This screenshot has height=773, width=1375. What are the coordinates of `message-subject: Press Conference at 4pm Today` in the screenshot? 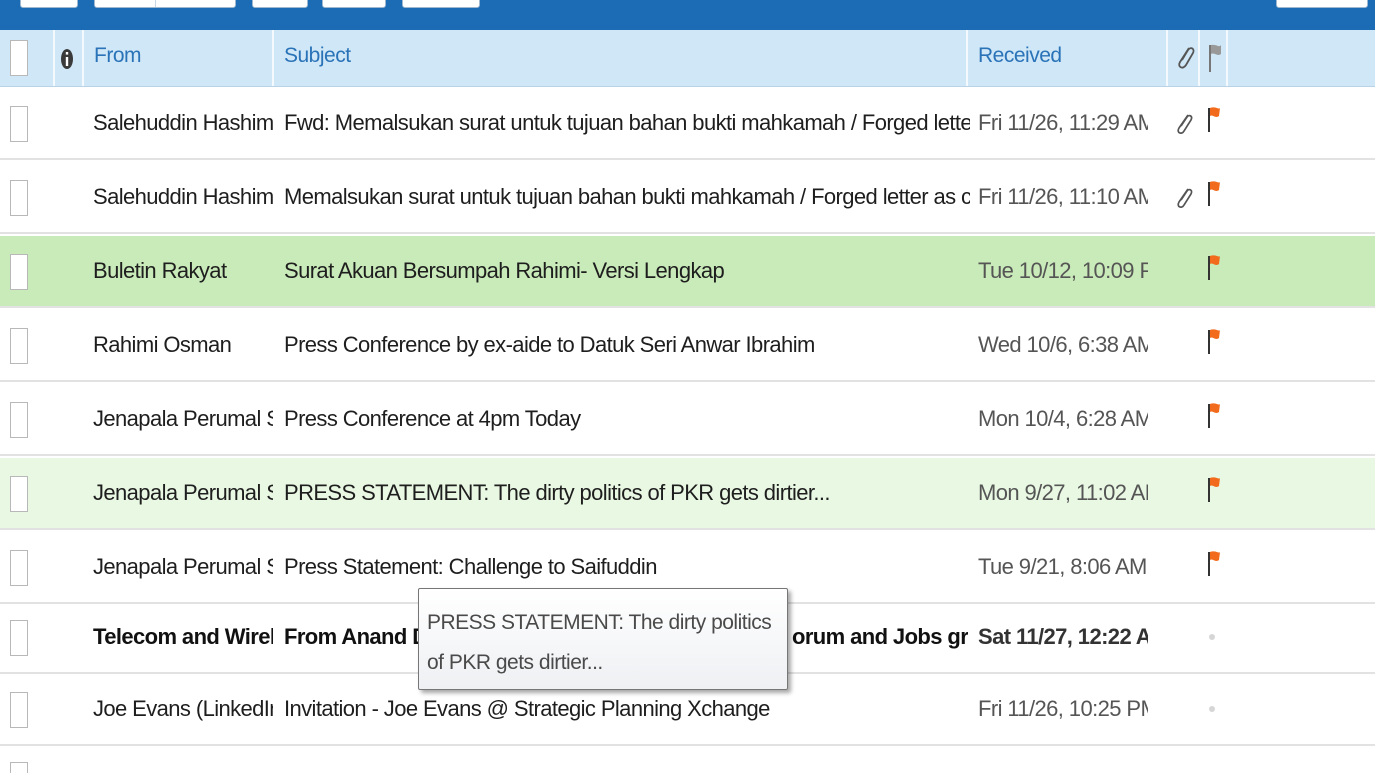 It's located at (432, 418).